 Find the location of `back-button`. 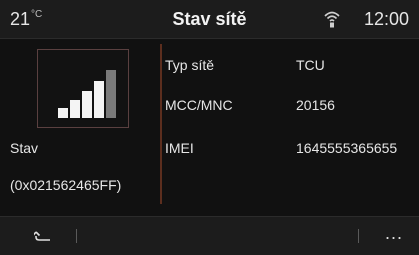

back-button is located at coordinates (43, 236).